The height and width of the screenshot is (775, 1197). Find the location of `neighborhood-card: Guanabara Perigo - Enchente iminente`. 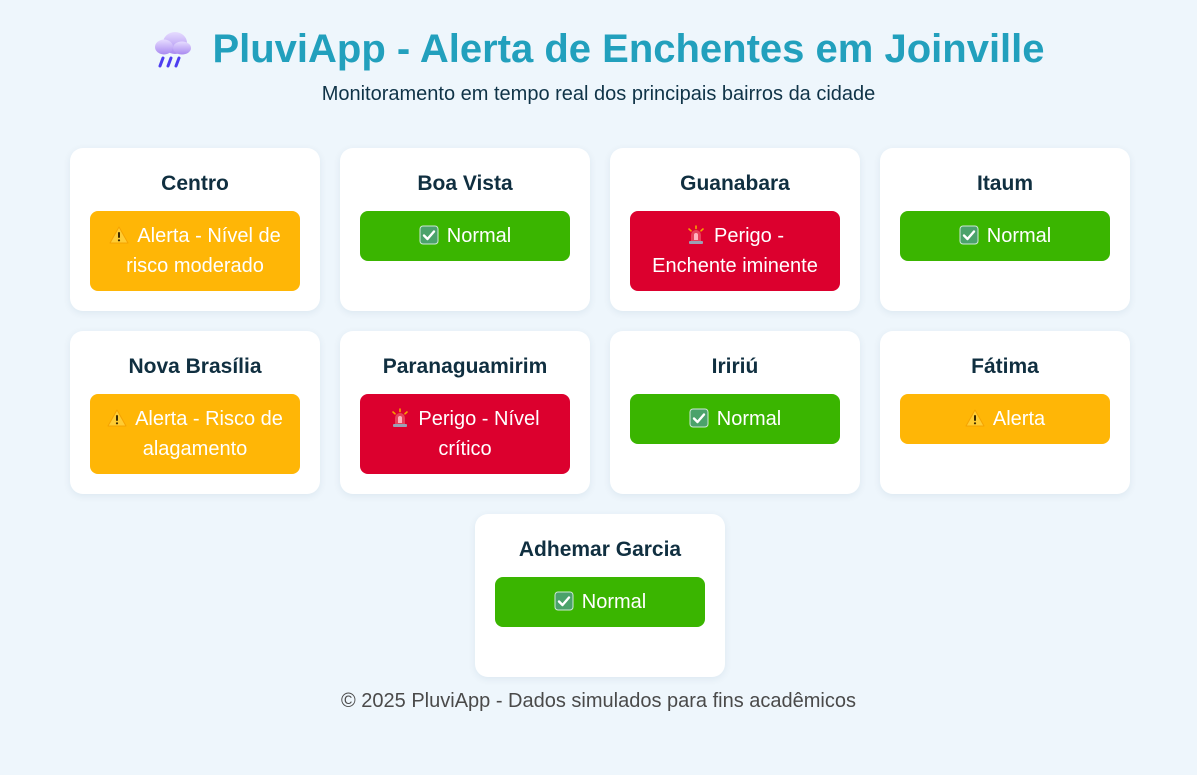

neighborhood-card: Guanabara Perigo - Enchente iminente is located at coordinates (735, 229).